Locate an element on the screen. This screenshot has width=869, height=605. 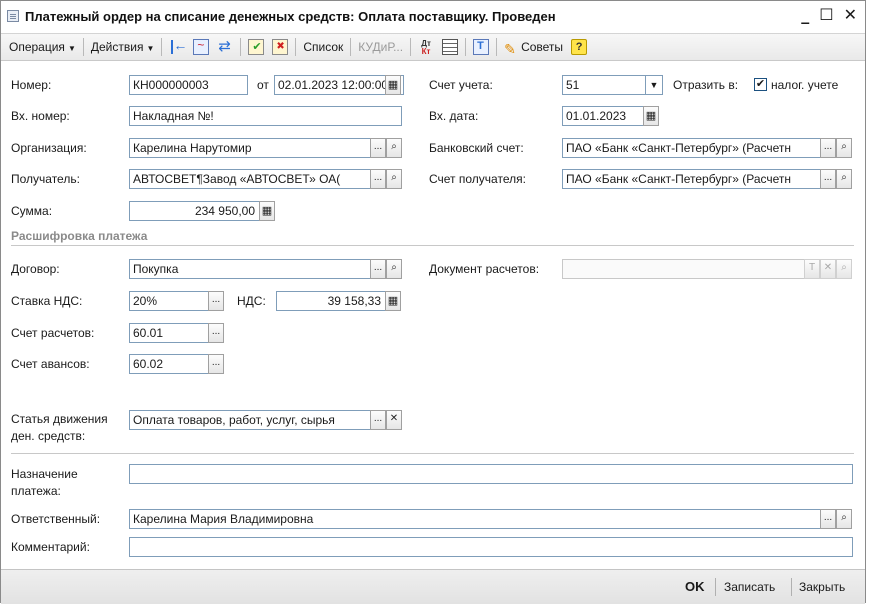
number-field: КН000000003 is located at coordinates (188, 85).